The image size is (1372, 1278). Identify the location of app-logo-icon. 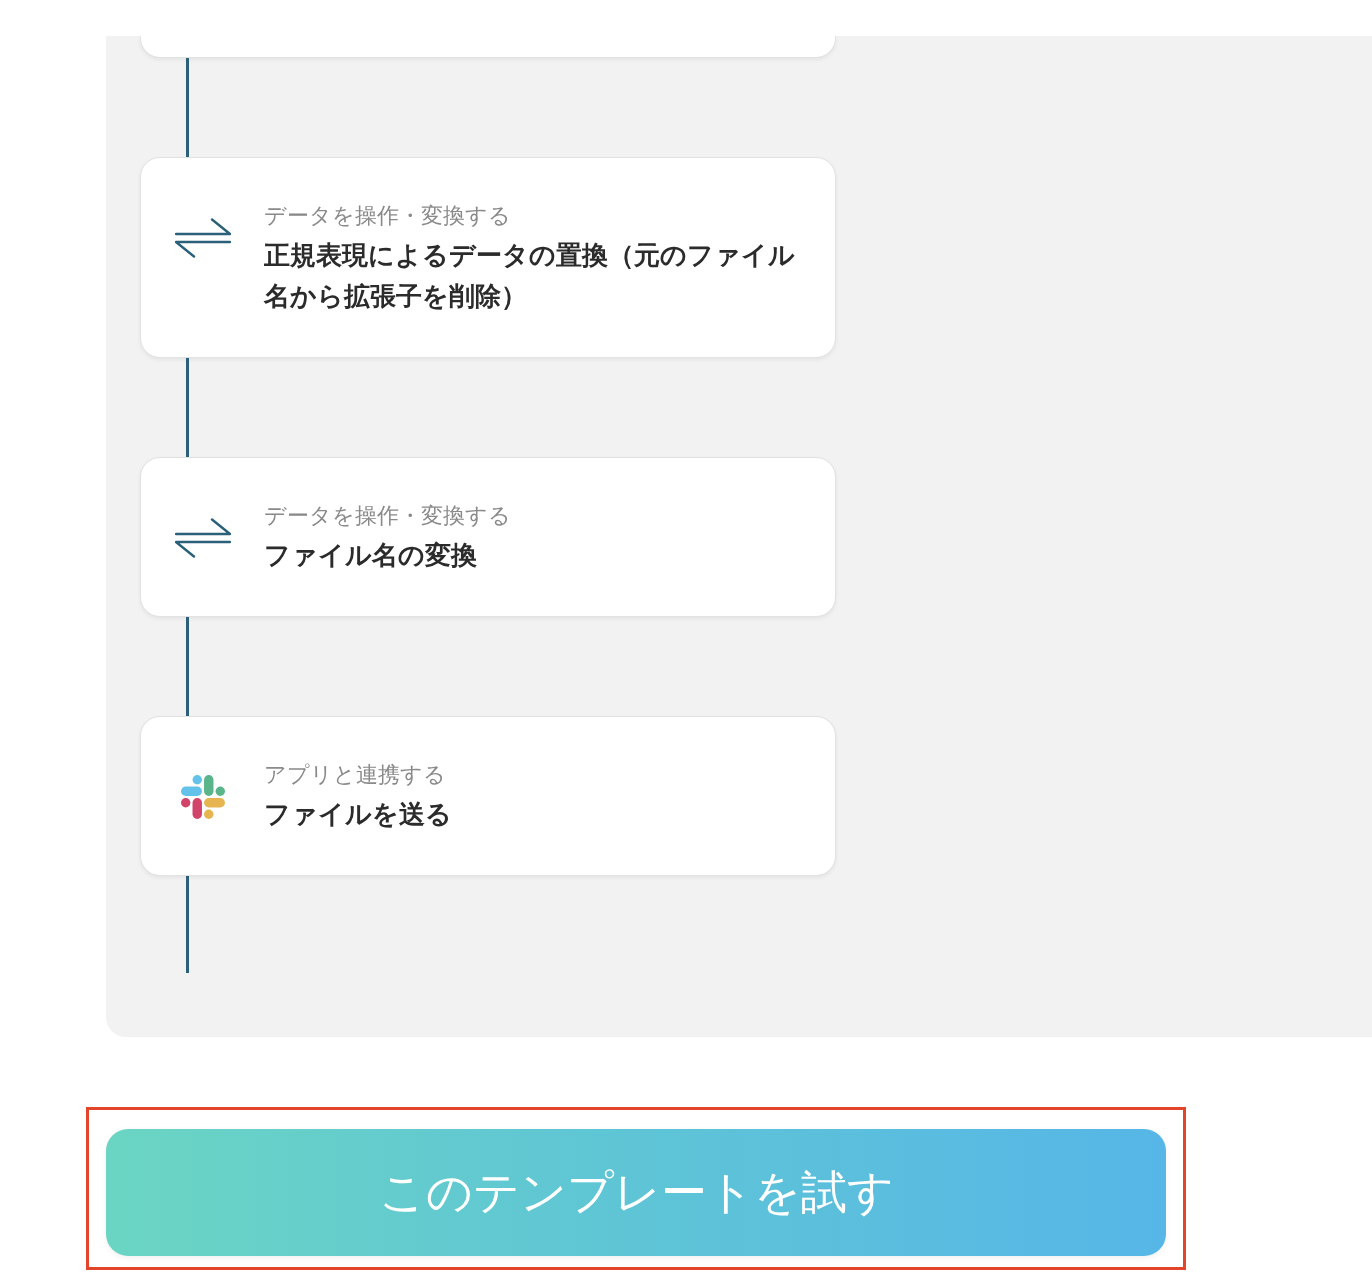
(203, 797).